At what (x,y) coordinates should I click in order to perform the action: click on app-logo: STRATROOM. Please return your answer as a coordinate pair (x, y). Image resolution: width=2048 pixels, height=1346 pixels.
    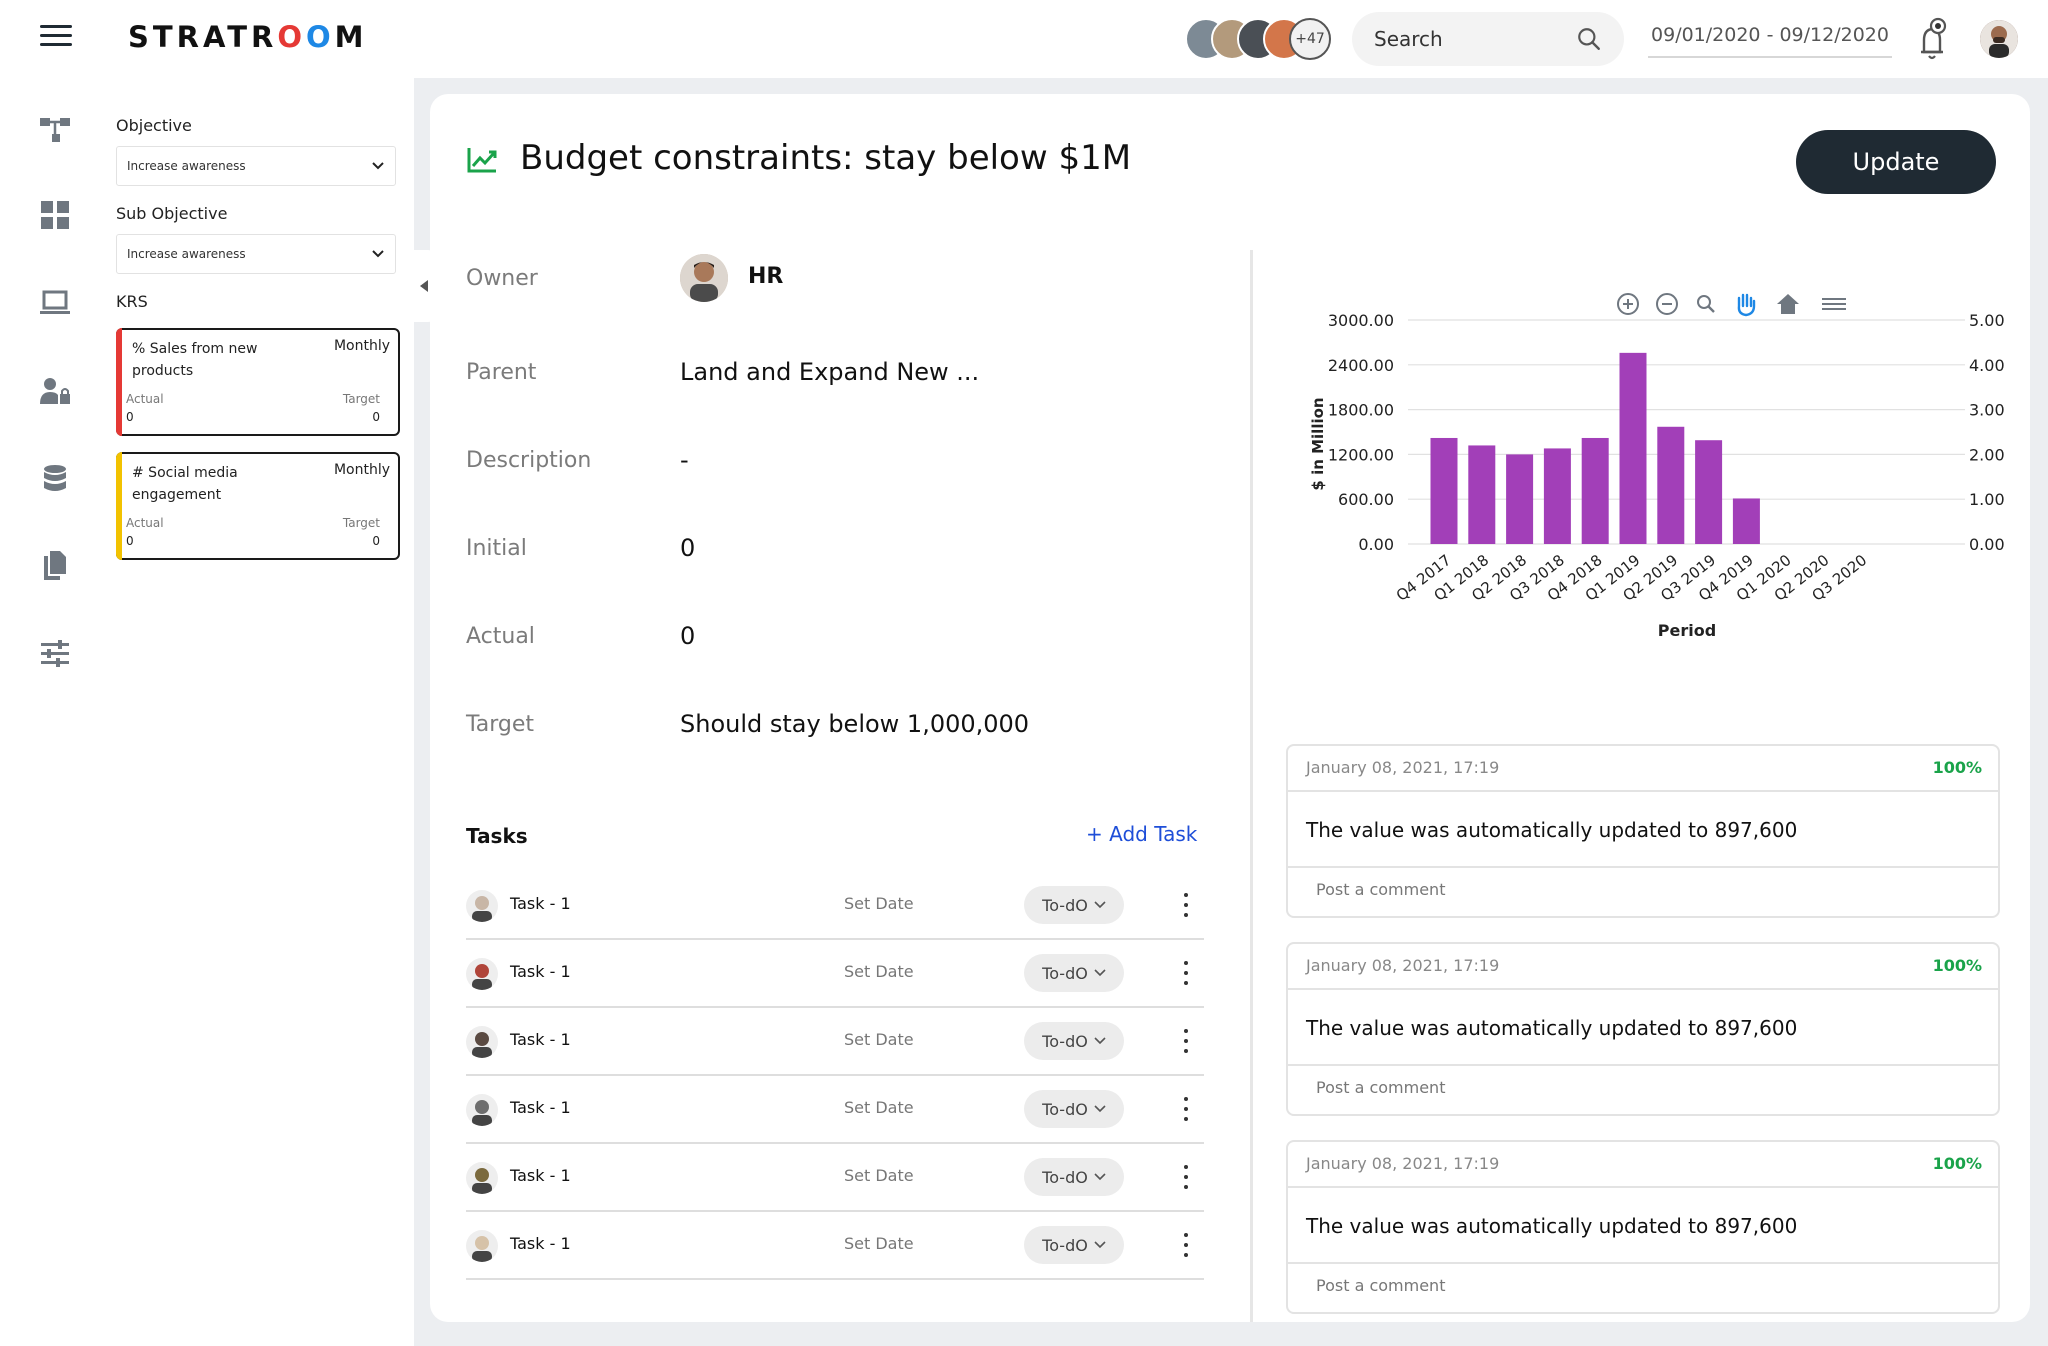
    Looking at the image, I should click on (247, 37).